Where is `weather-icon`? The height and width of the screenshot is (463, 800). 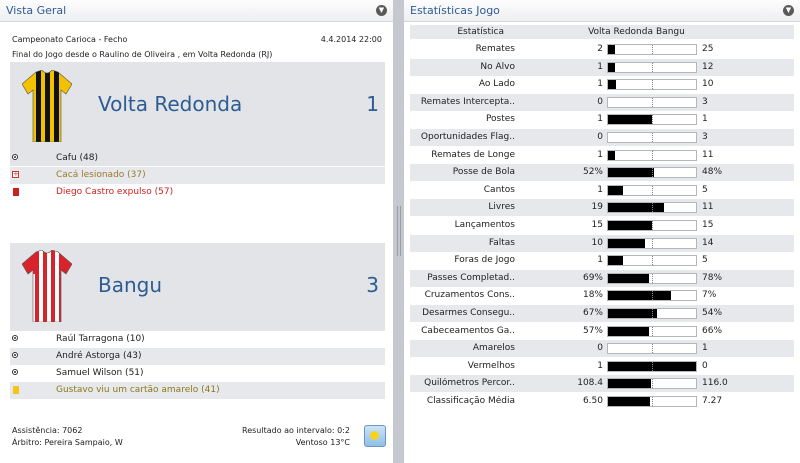
weather-icon is located at coordinates (375, 436).